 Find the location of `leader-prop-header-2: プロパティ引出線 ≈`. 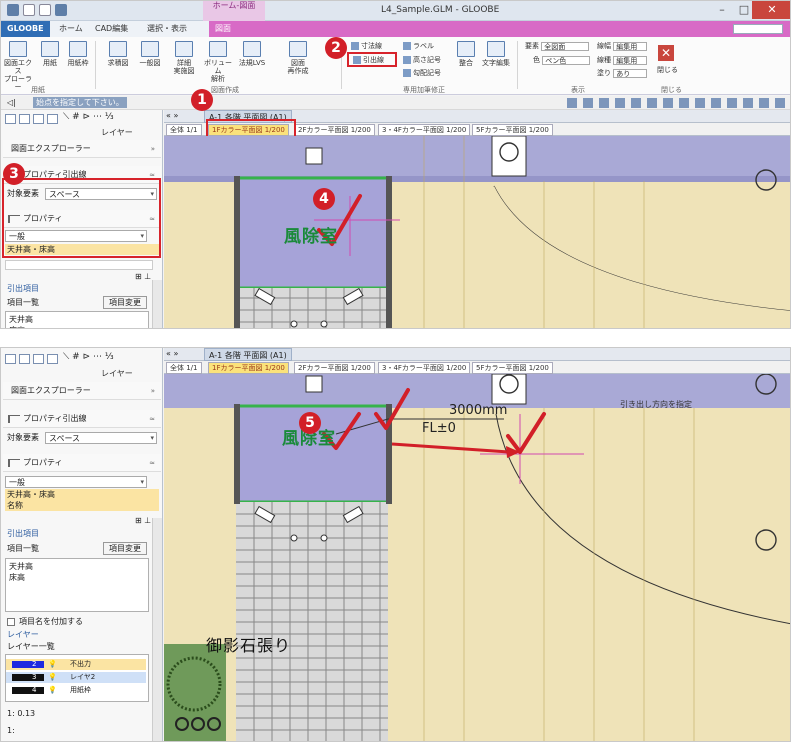

leader-prop-header-2: プロパティ引出線 ≈ is located at coordinates (82, 419).